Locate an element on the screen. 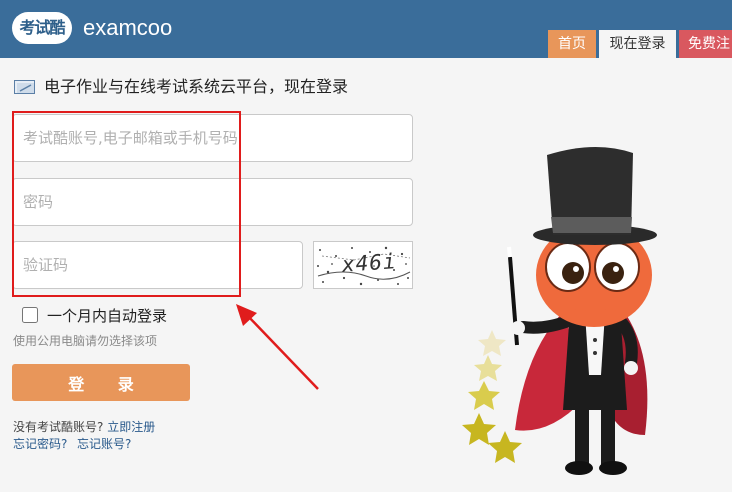 This screenshot has width=732, height=492. account-input is located at coordinates (212, 138).